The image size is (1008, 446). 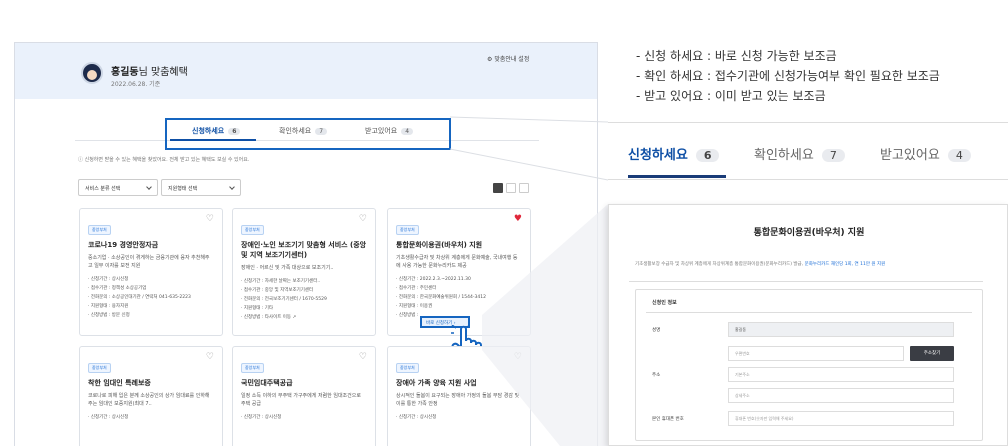 I want to click on card-title: 장애아 가족 양육 지원 사업, so click(x=436, y=383).